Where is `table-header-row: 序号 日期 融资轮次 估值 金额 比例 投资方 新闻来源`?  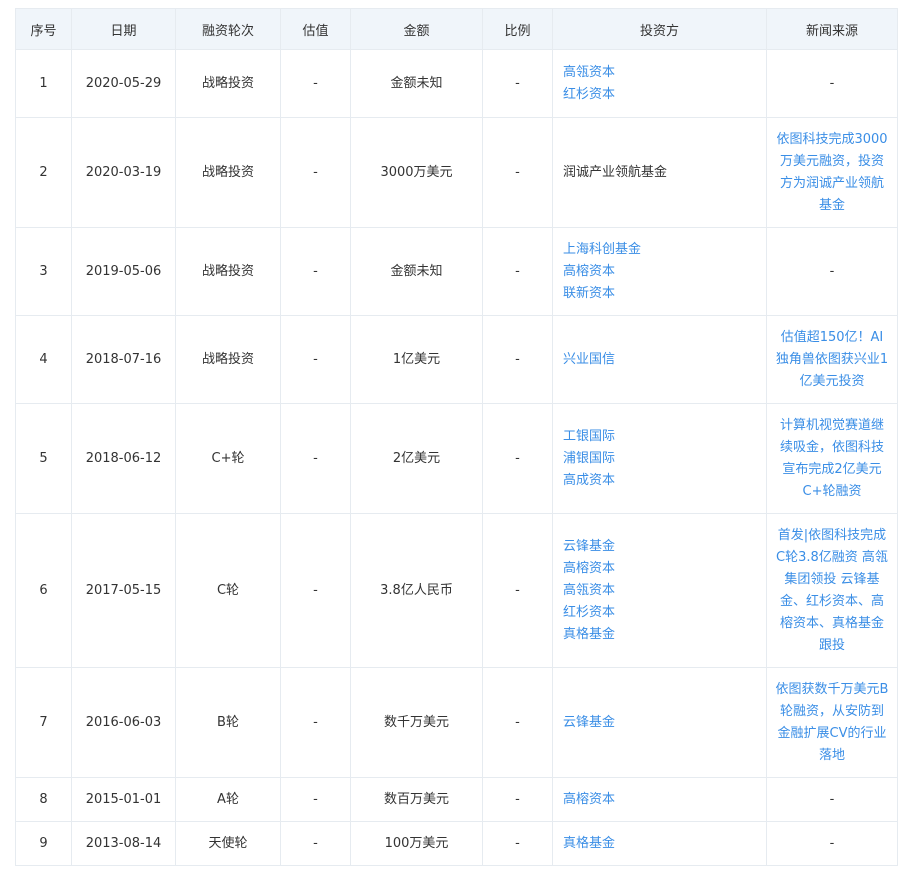 table-header-row: 序号 日期 融资轮次 估值 金额 比例 投资方 新闻来源 is located at coordinates (456, 29).